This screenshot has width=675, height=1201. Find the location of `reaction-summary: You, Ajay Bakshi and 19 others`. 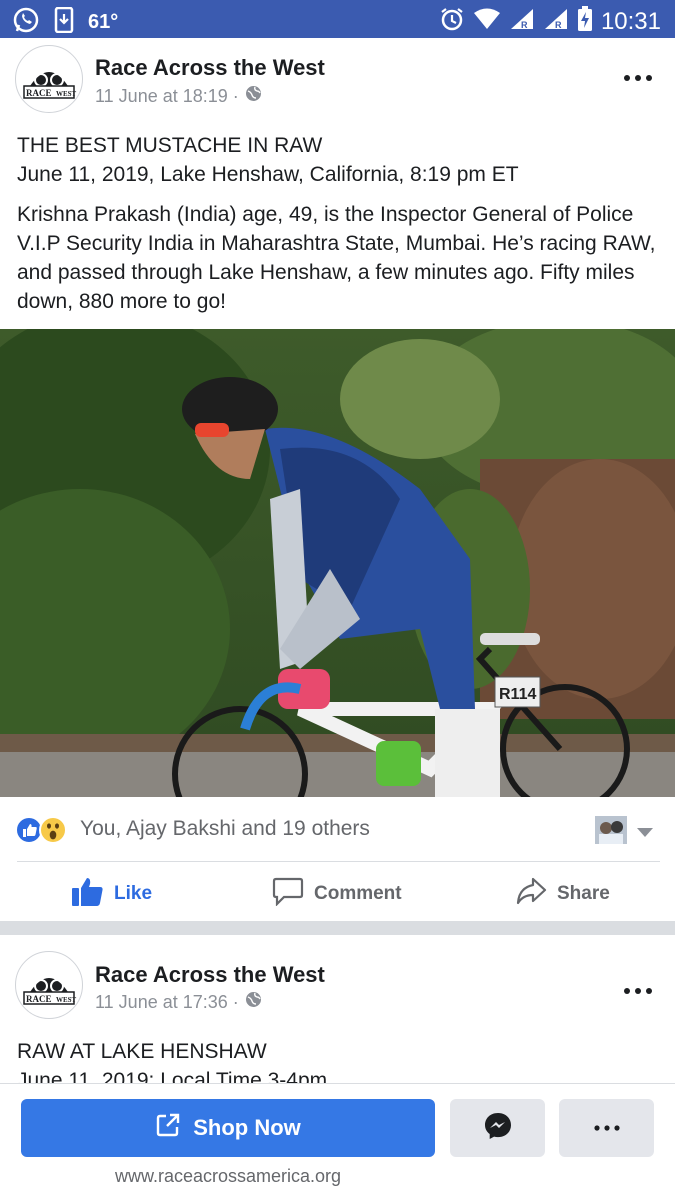

reaction-summary: You, Ajay Bakshi and 19 others is located at coordinates (225, 829).